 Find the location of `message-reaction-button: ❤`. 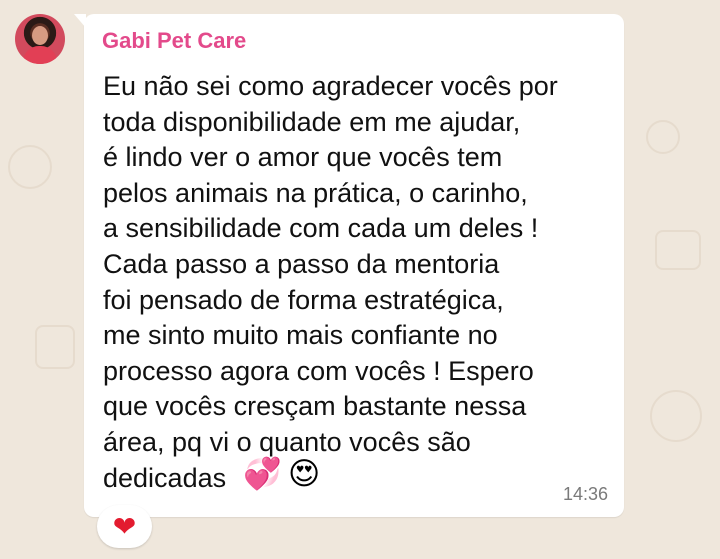

message-reaction-button: ❤ is located at coordinates (124, 526).